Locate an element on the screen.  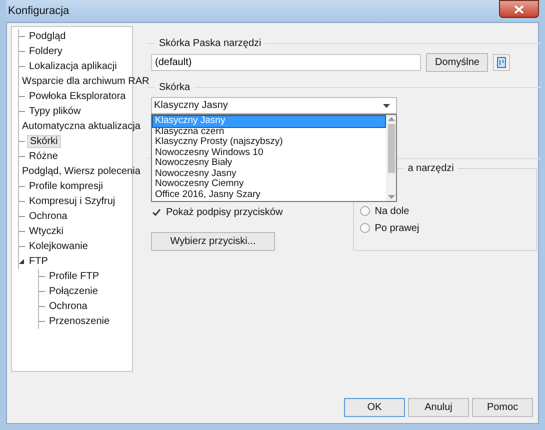
scroll-down-icon is located at coordinates (391, 197).